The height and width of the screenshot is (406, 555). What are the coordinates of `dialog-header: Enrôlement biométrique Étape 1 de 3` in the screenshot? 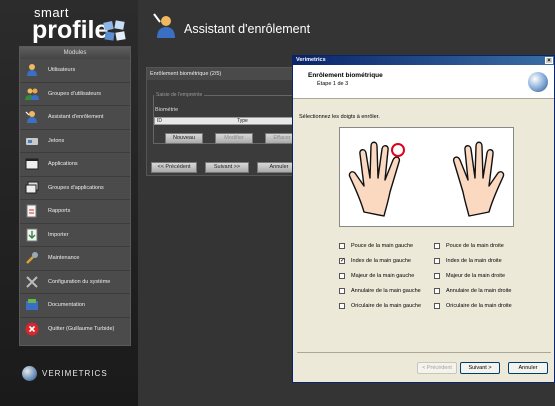 It's located at (423, 82).